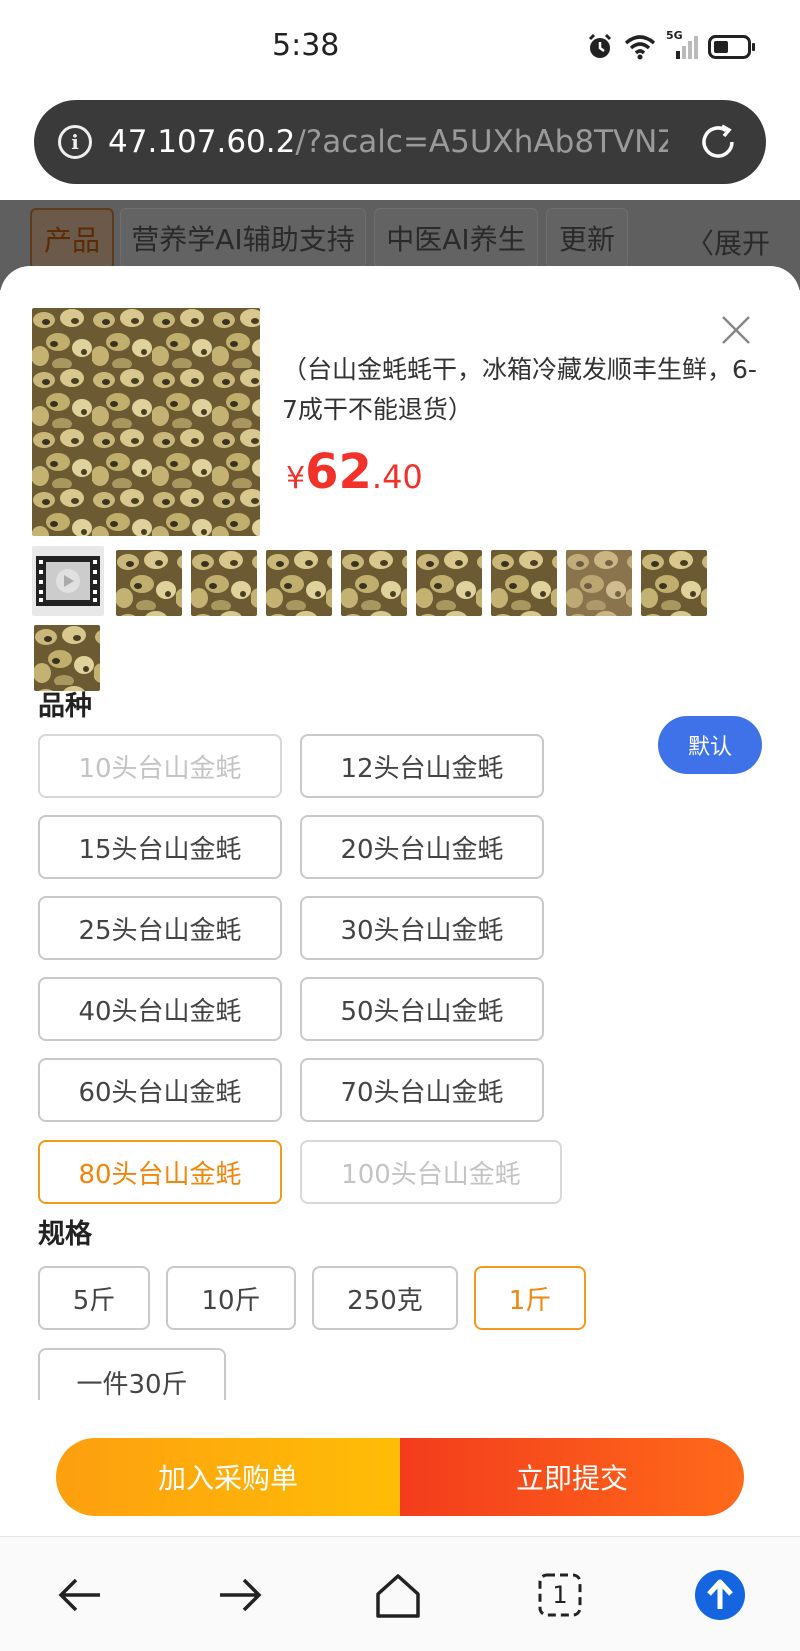 The width and height of the screenshot is (800, 1651). I want to click on variety-option: 50头台山金蚝, so click(422, 1009).